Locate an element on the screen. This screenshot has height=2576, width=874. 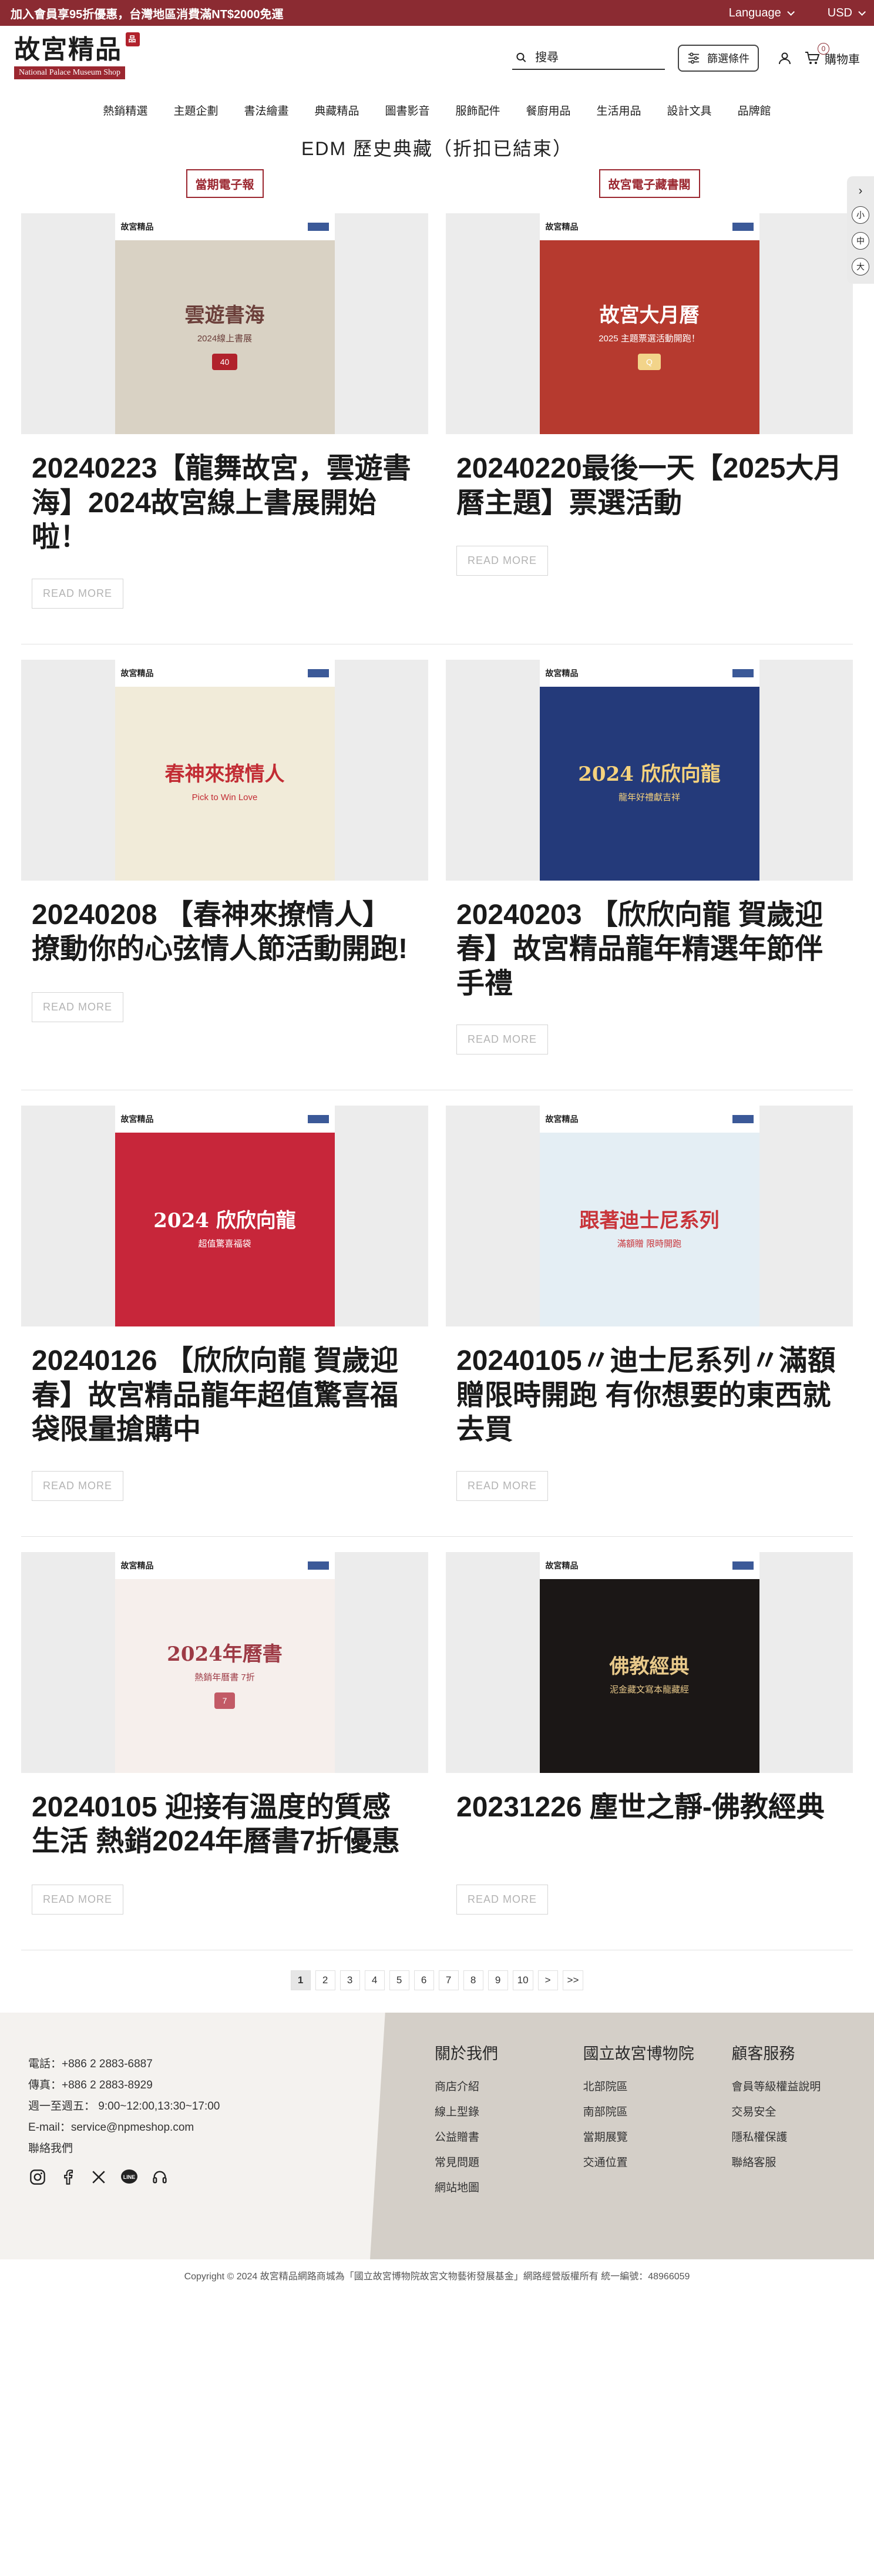
edm-thumbnail: 故宮精品 春神來撩情人 Pick to Win Love is located at coordinates (224, 770).